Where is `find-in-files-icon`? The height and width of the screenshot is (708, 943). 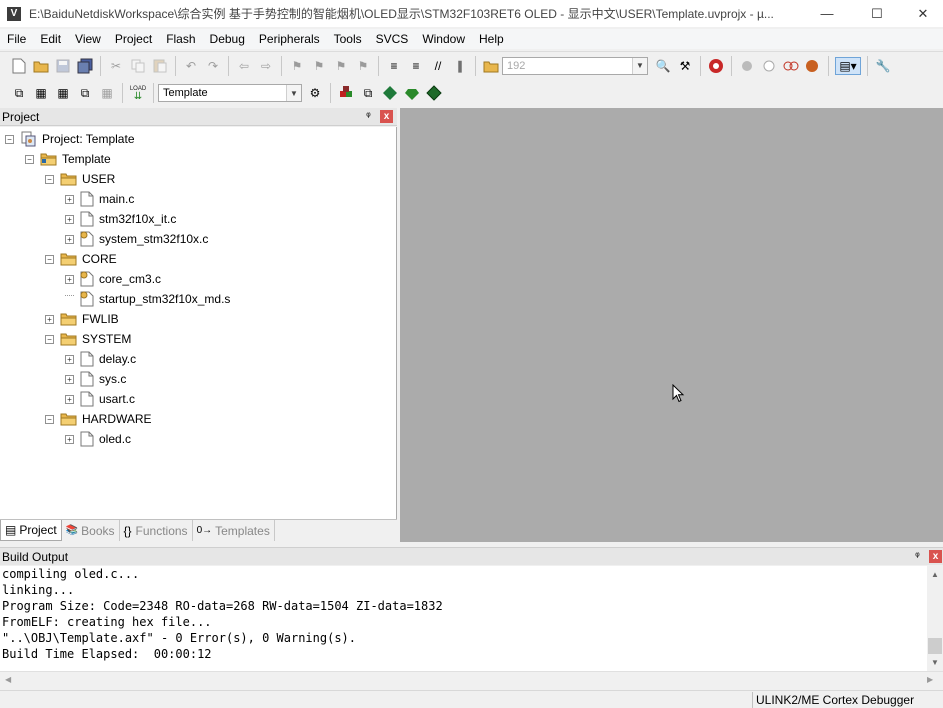 find-in-files-icon is located at coordinates (491, 66).